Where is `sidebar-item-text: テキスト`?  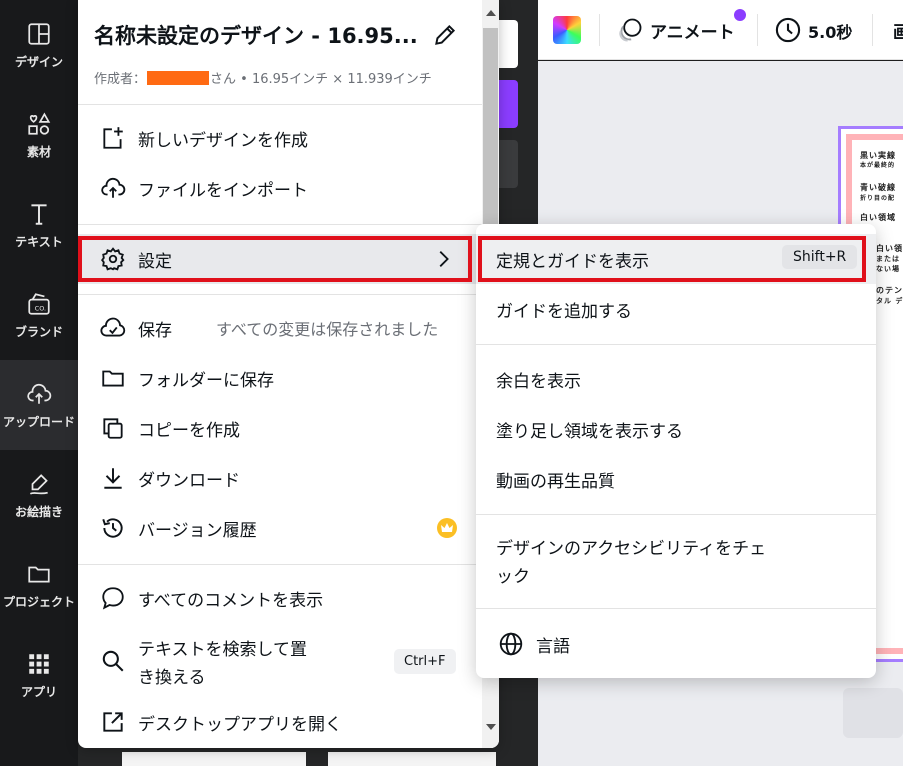
sidebar-item-text: テキスト is located at coordinates (39, 225).